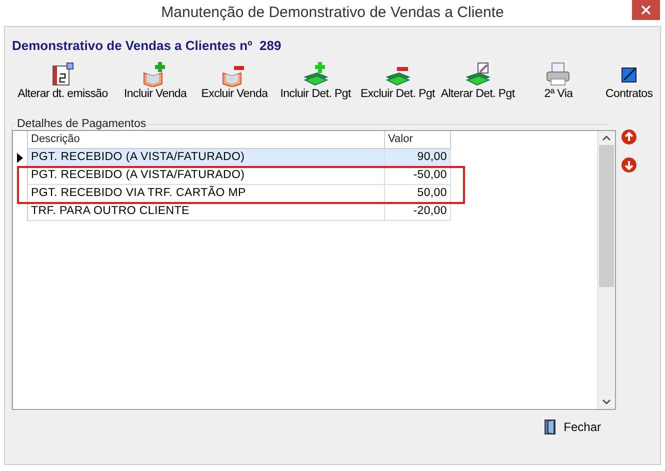 The width and height of the screenshot is (665, 471). Describe the element at coordinates (629, 85) in the screenshot. I see `toolbar-button: Contratos` at that location.